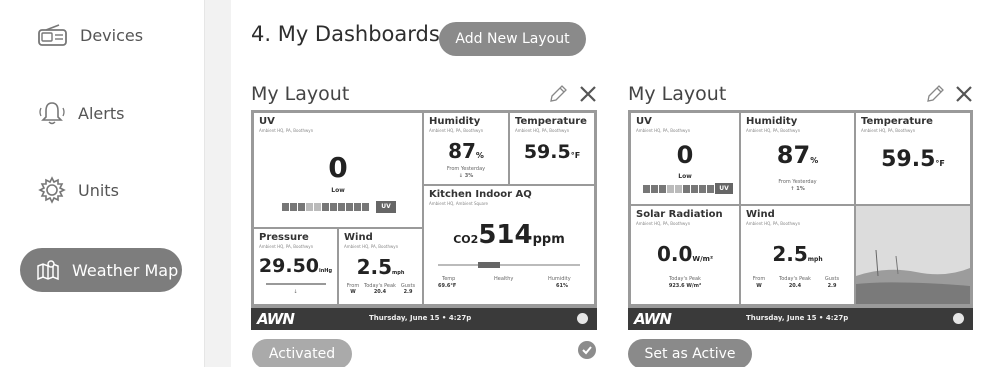  I want to click on pressure-value: 29.50inHg, so click(295, 266).